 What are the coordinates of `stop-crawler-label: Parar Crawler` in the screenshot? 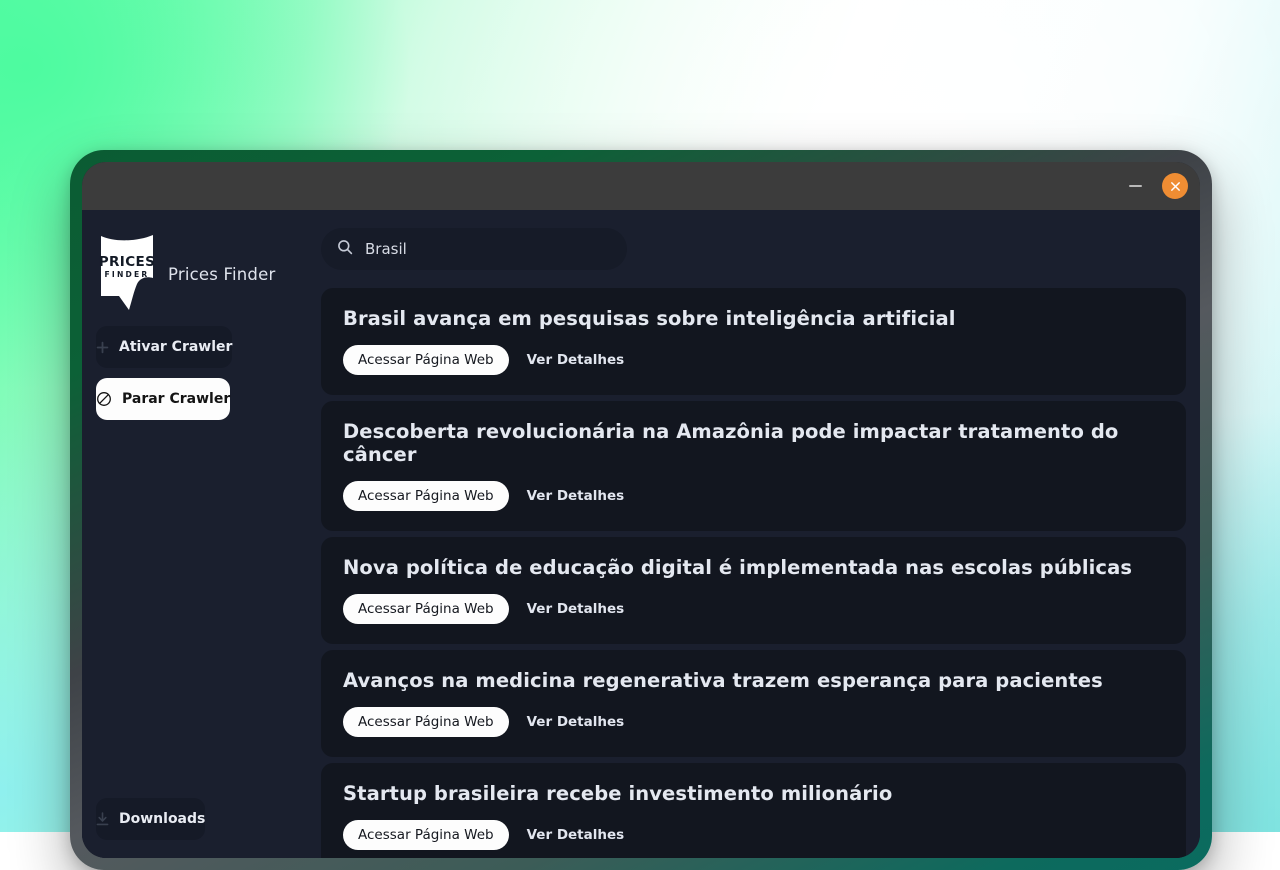 It's located at (176, 399).